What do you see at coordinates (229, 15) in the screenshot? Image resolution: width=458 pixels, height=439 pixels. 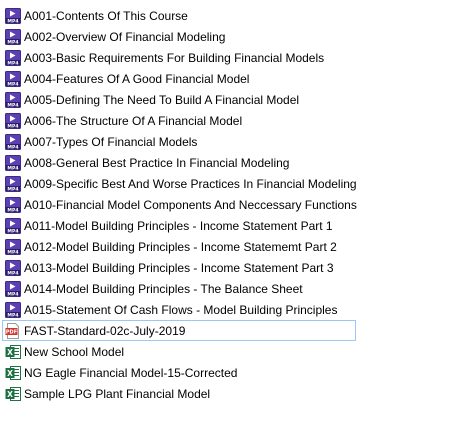 I see `file-item: MP4 A001-Contents Of This Course` at bounding box center [229, 15].